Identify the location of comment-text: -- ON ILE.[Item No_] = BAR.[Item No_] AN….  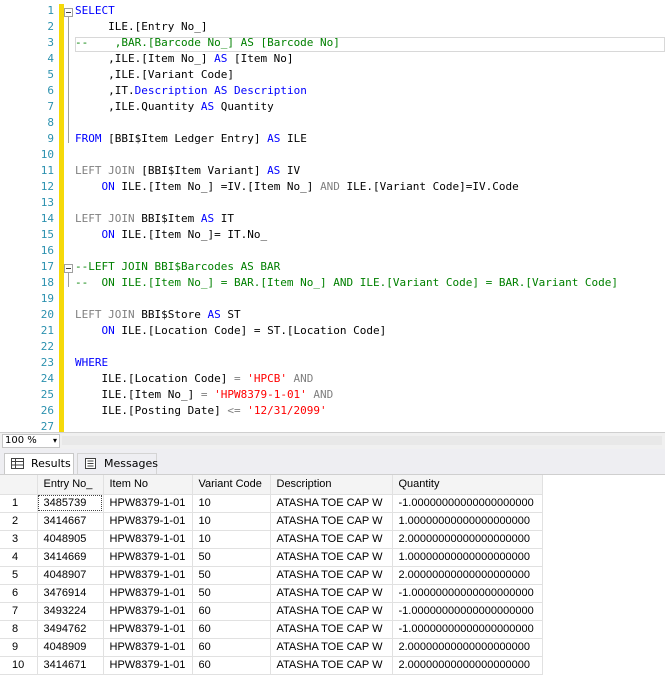
(347, 282).